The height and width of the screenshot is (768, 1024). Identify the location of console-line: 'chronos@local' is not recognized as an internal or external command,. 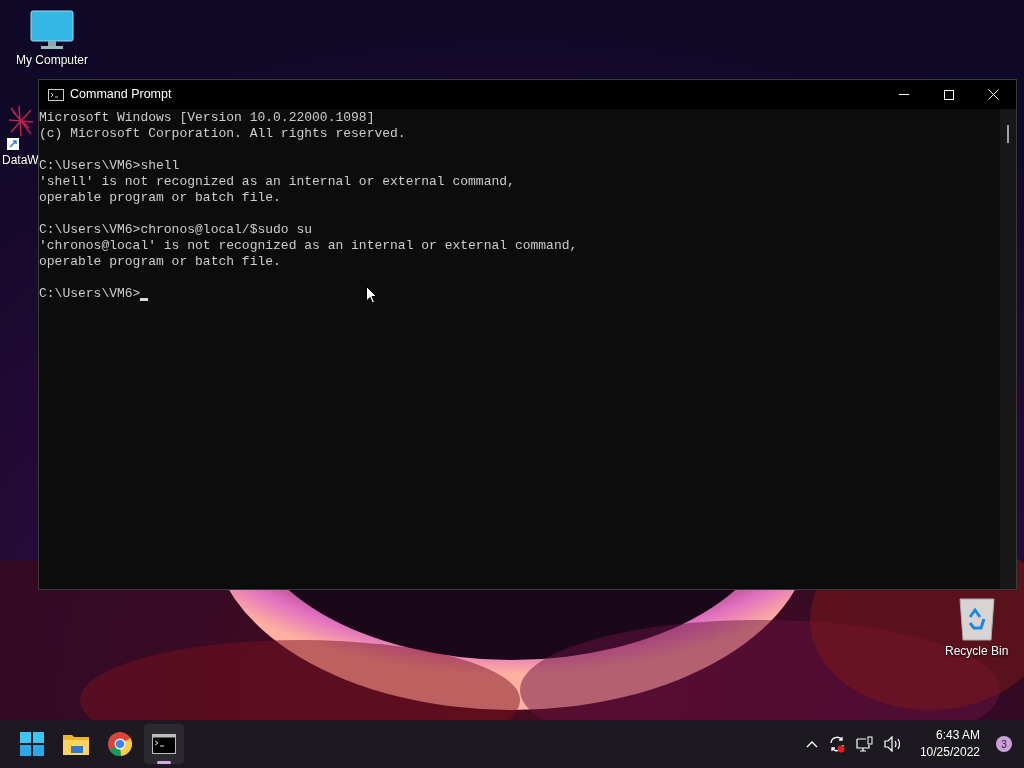
(309, 246).